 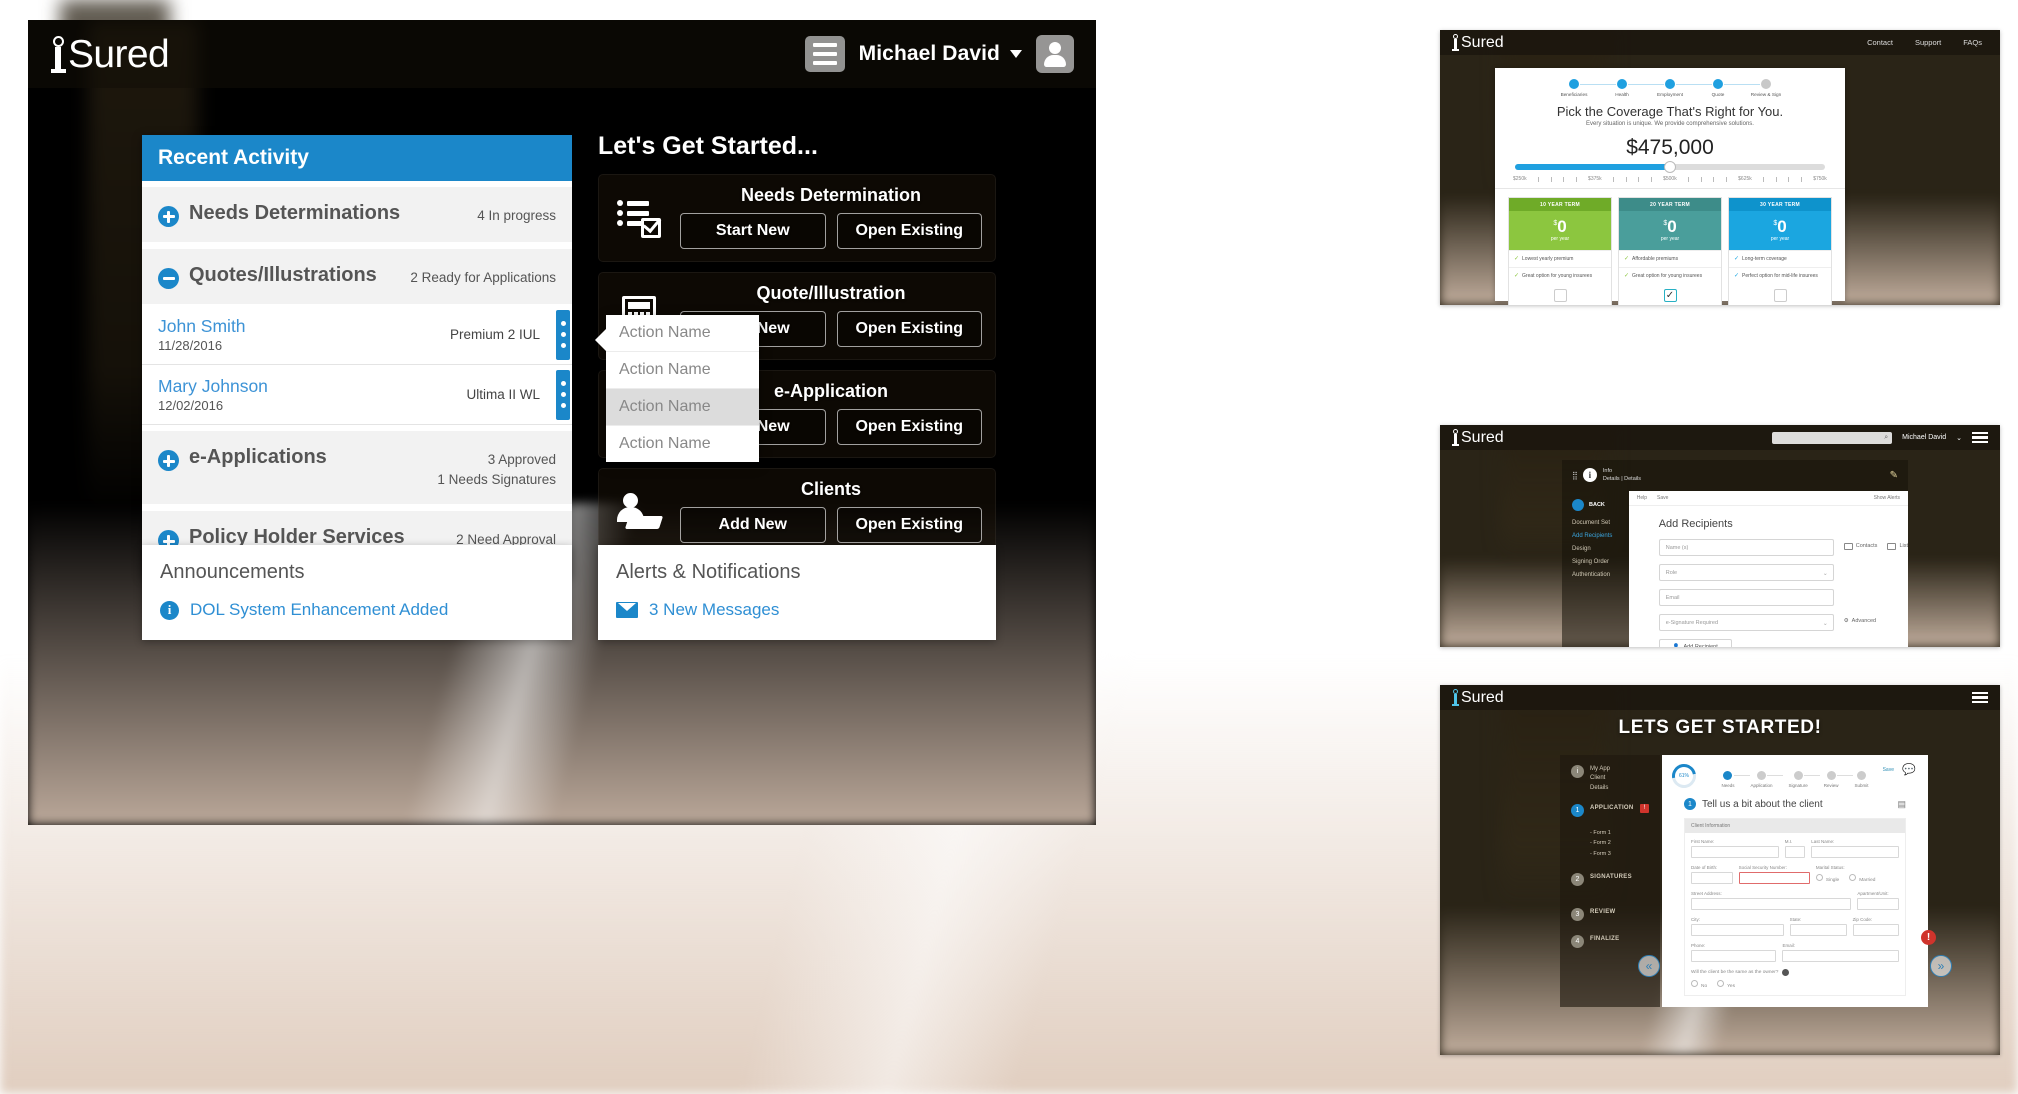 What do you see at coordinates (797, 610) in the screenshot?
I see `alert-row: 3 New Messages` at bounding box center [797, 610].